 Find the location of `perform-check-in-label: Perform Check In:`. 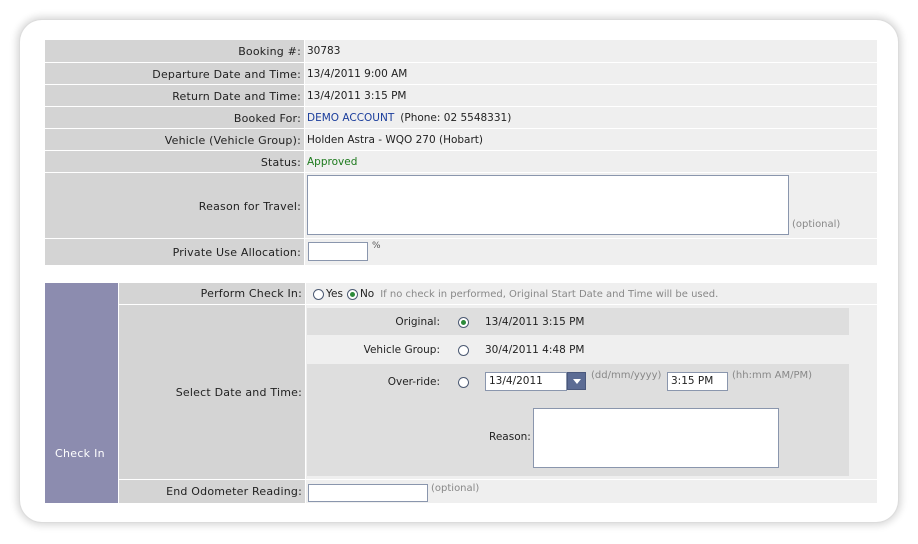

perform-check-in-label: Perform Check In: is located at coordinates (212, 293).